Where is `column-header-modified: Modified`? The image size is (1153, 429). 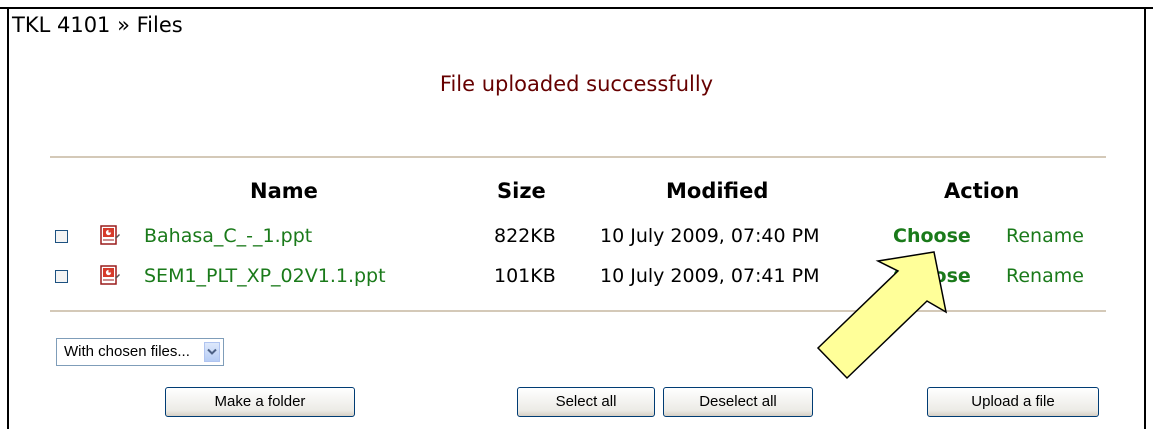 column-header-modified: Modified is located at coordinates (717, 191).